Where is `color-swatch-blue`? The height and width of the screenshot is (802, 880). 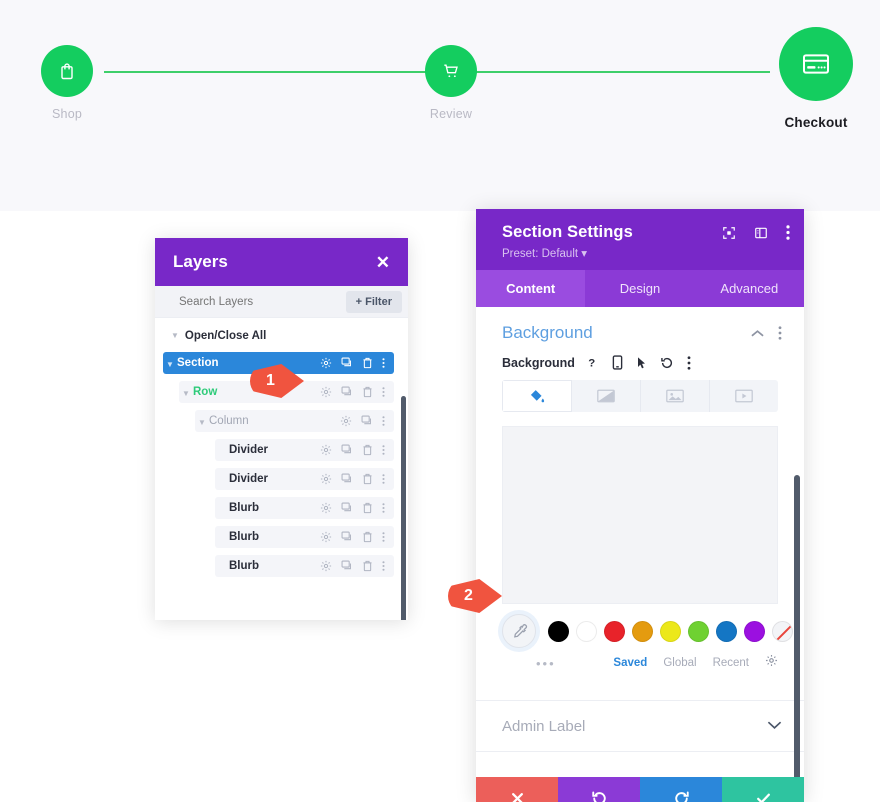
color-swatch-blue is located at coordinates (726, 631).